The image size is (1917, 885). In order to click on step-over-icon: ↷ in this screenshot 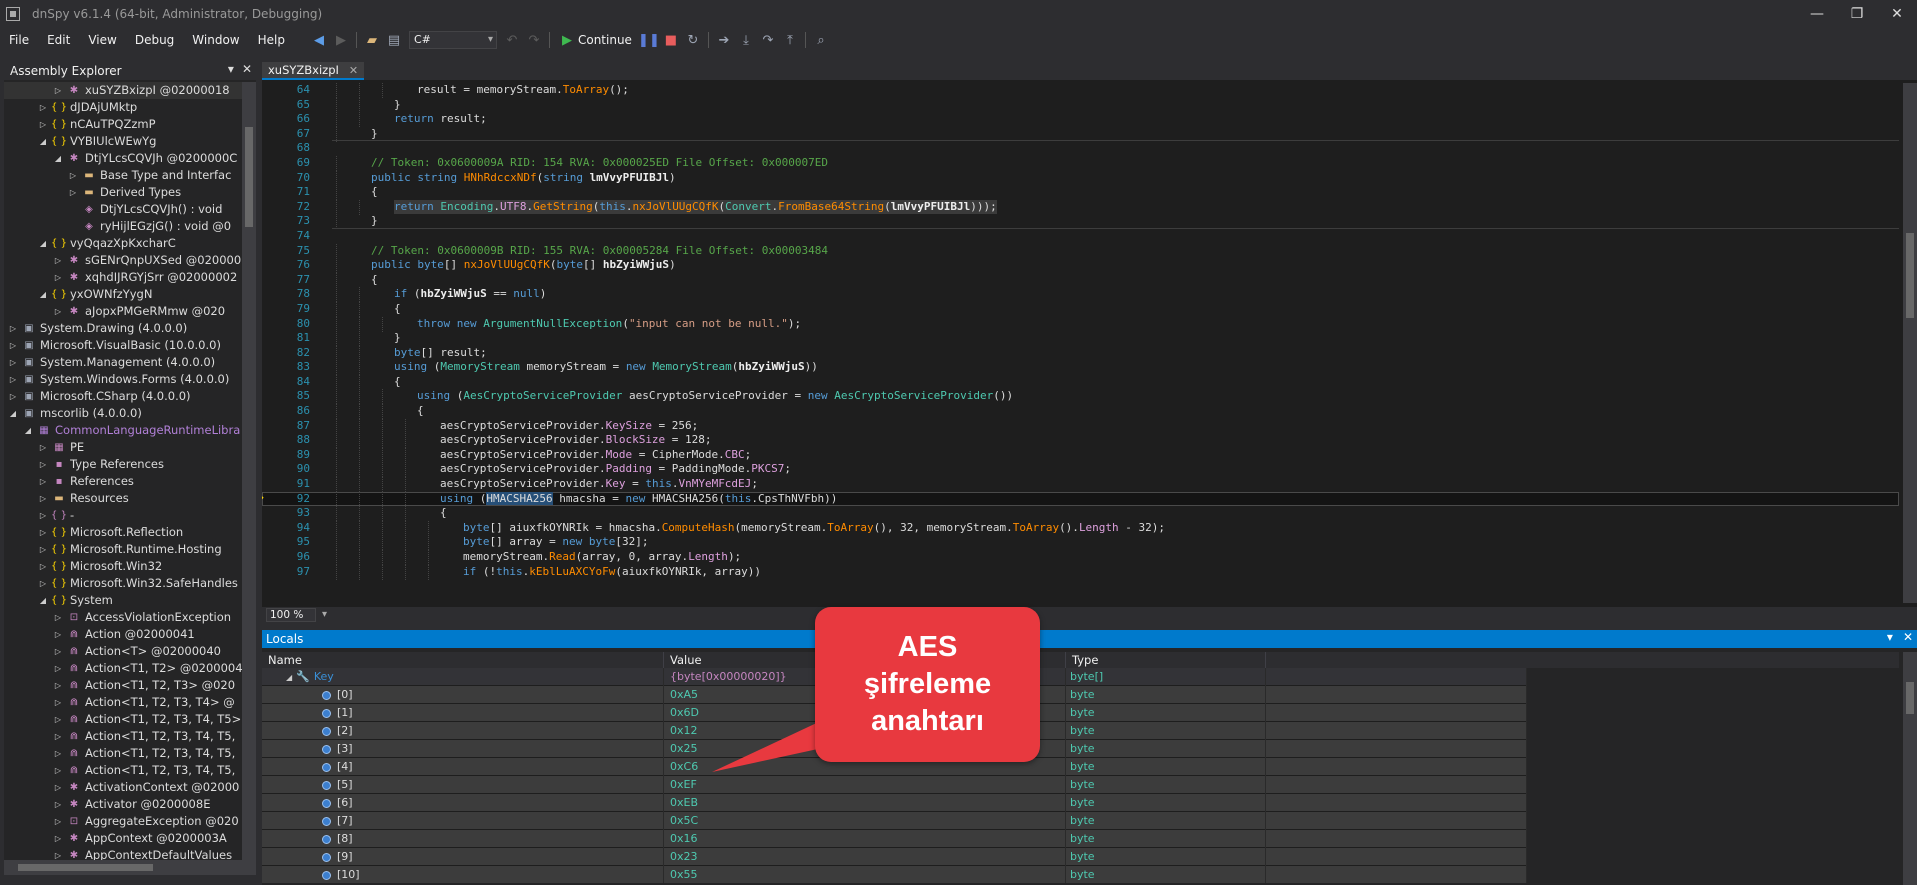, I will do `click(768, 40)`.